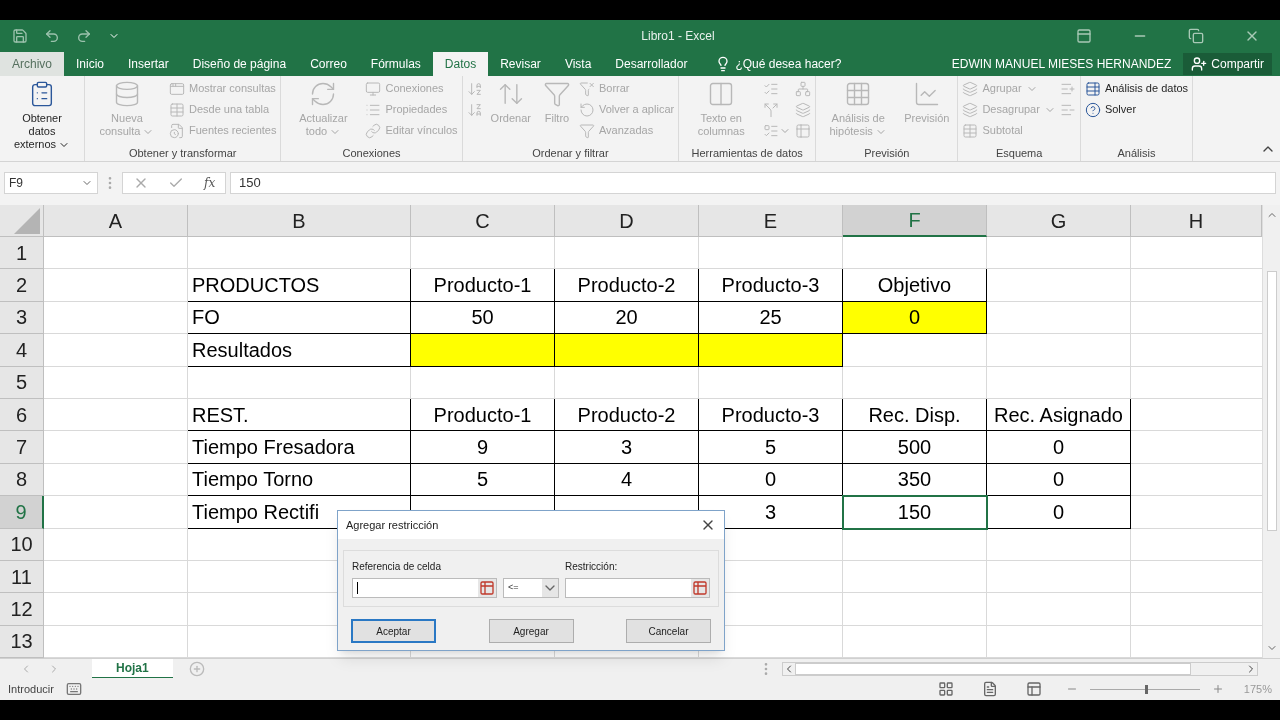  What do you see at coordinates (22, 577) in the screenshot?
I see `row-header: 11` at bounding box center [22, 577].